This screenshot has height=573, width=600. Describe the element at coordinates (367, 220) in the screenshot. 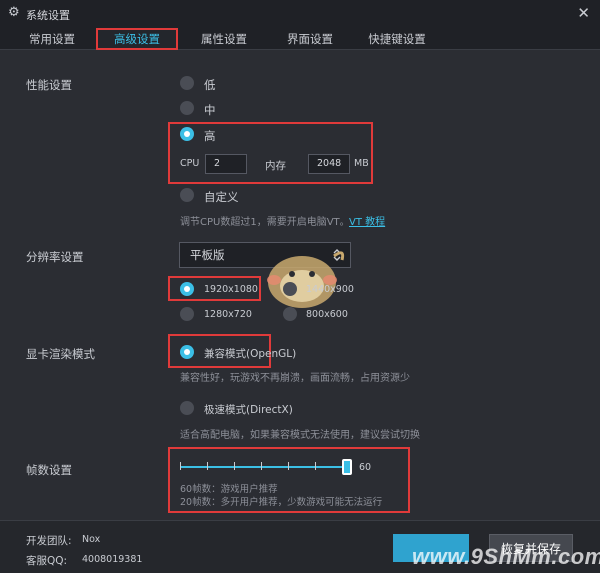

I see `vt-tutorial-link: VT 教程` at that location.